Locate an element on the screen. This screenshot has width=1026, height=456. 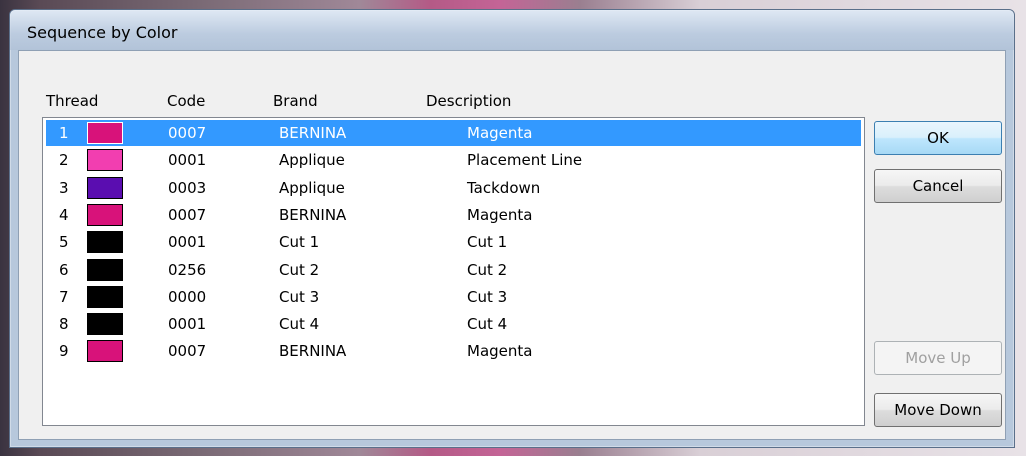
thread-description: Tackdown is located at coordinates (504, 187).